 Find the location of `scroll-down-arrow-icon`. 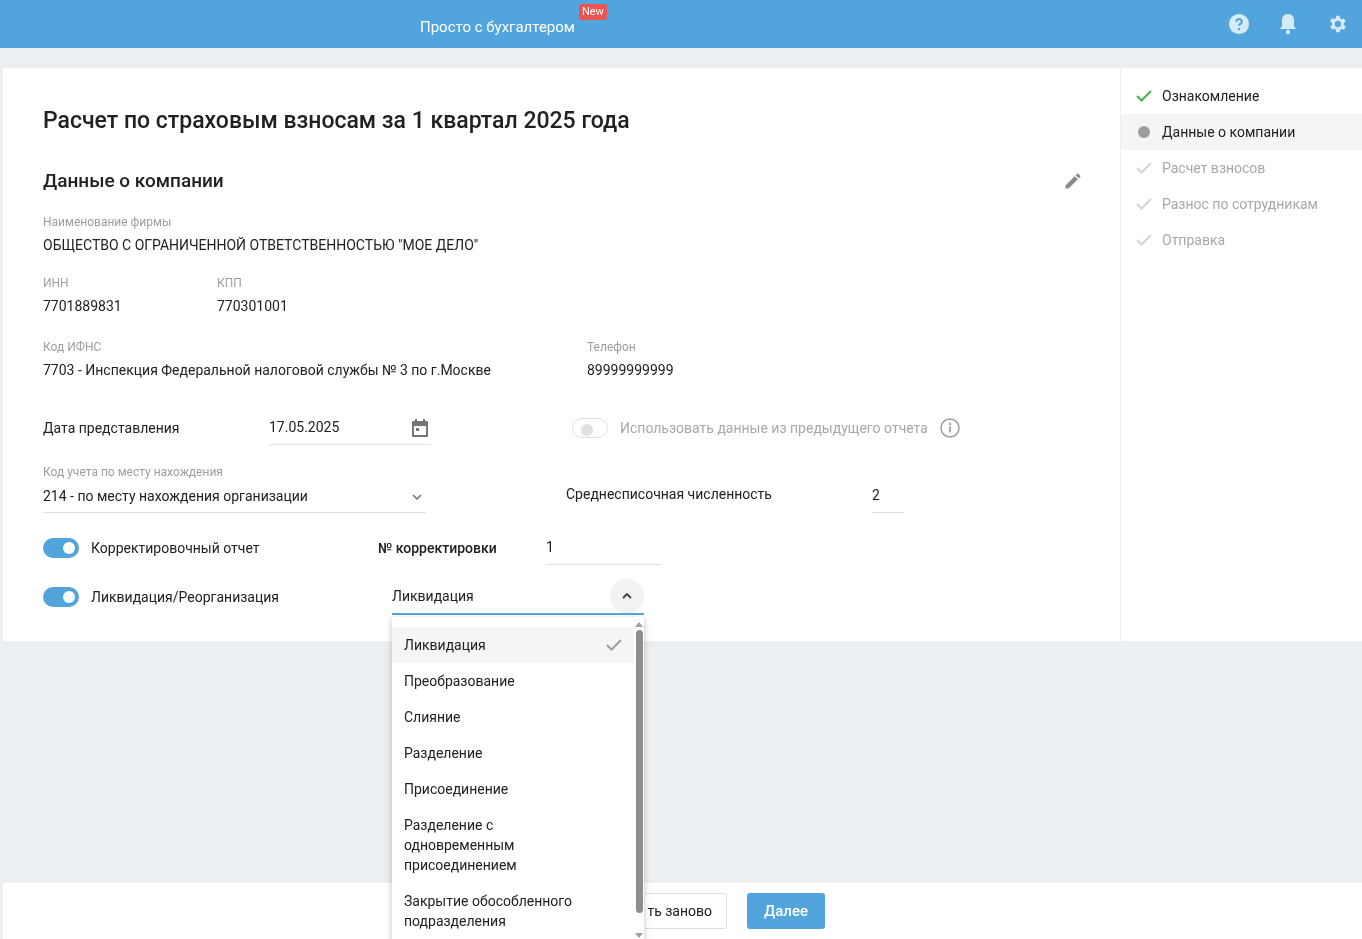

scroll-down-arrow-icon is located at coordinates (639, 936).